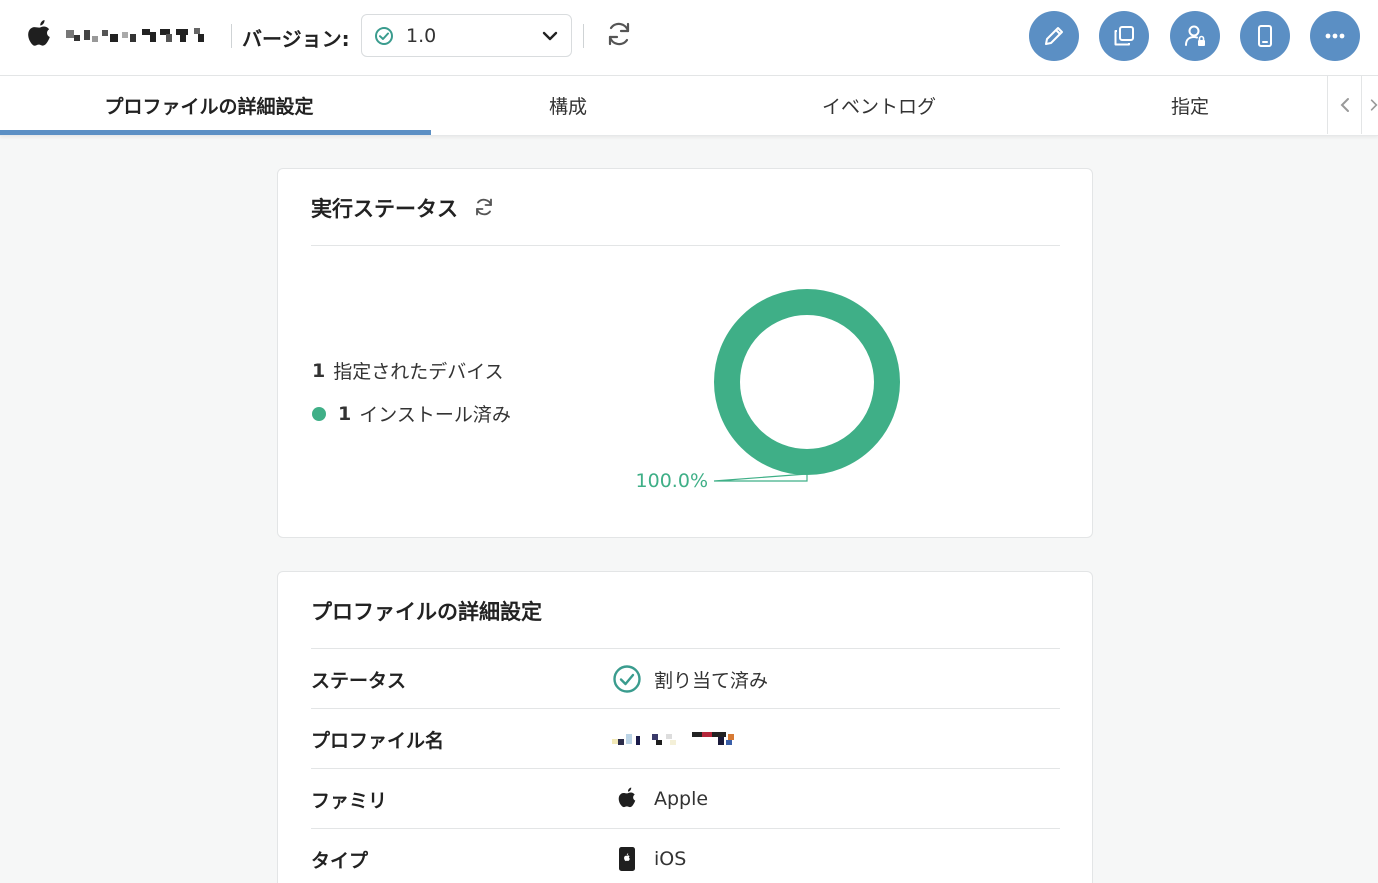 The width and height of the screenshot is (1378, 883). What do you see at coordinates (711, 680) in the screenshot?
I see `status-text: 割り当て済み` at bounding box center [711, 680].